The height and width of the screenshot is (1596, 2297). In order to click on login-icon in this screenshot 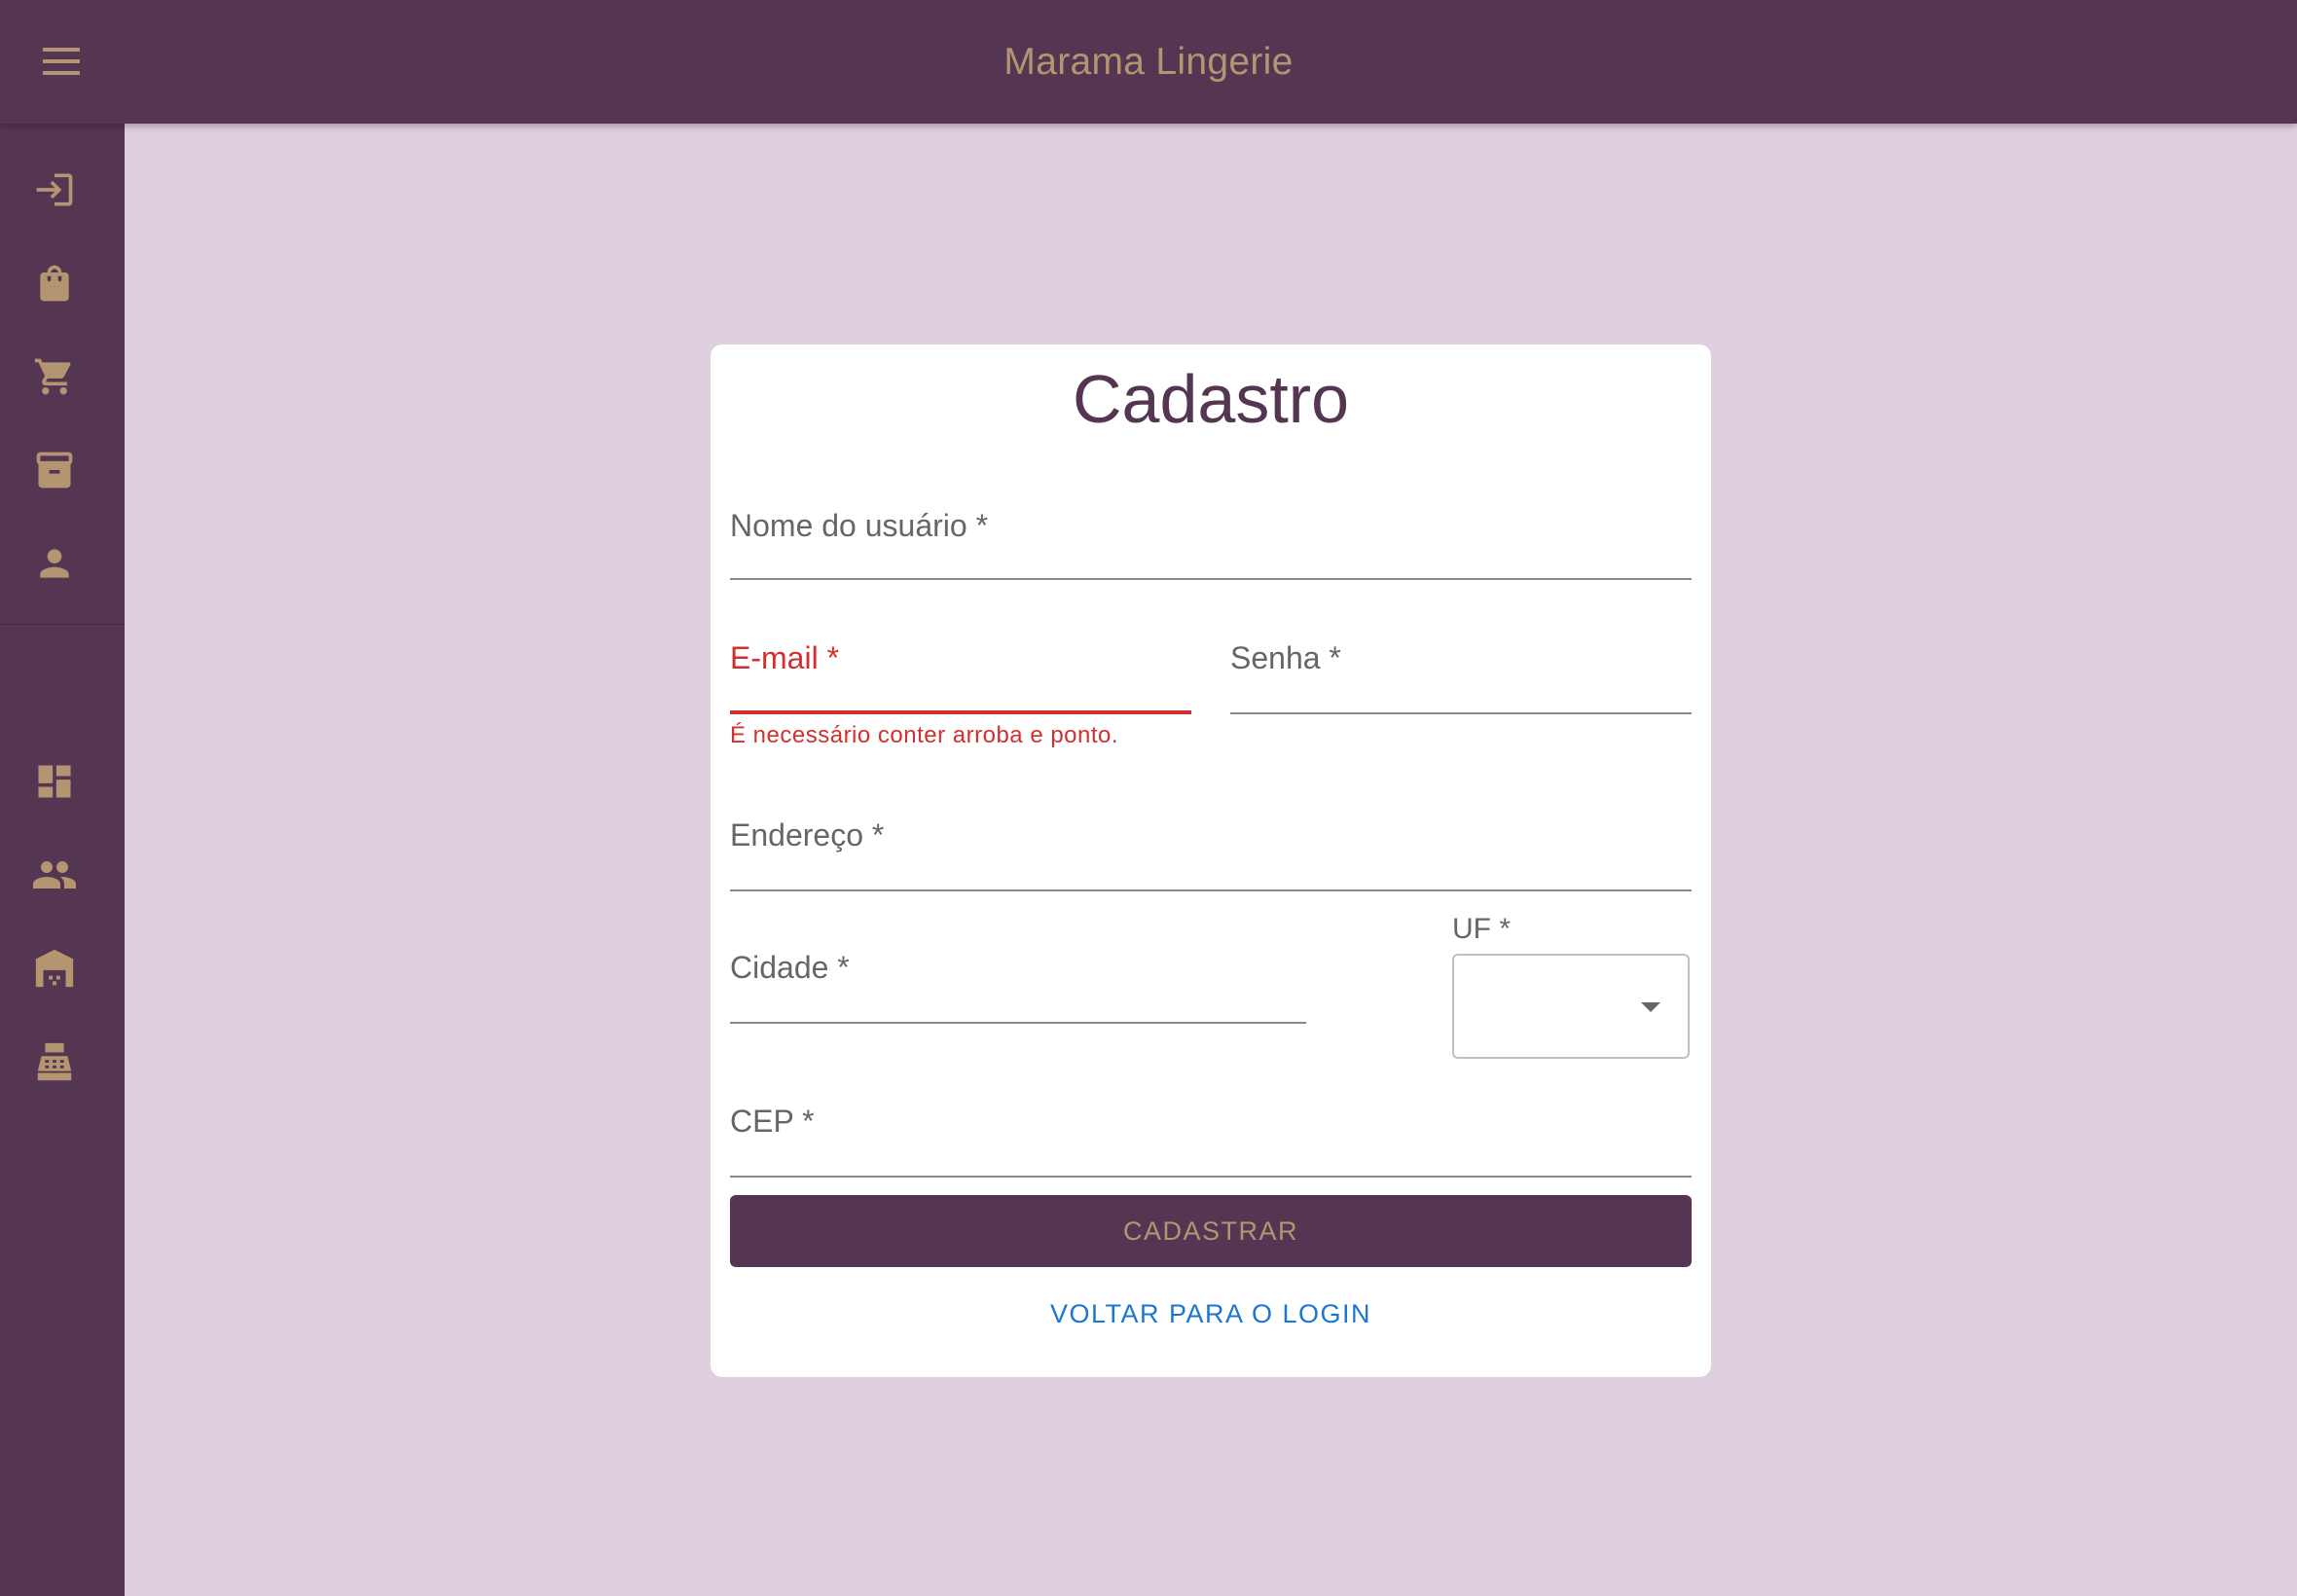, I will do `click(55, 189)`.